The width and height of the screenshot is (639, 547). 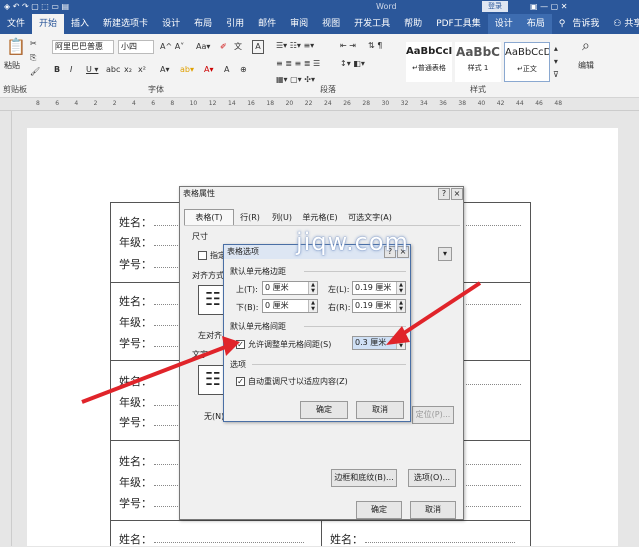 I want to click on annotation-arrows, so click(x=281, y=342).